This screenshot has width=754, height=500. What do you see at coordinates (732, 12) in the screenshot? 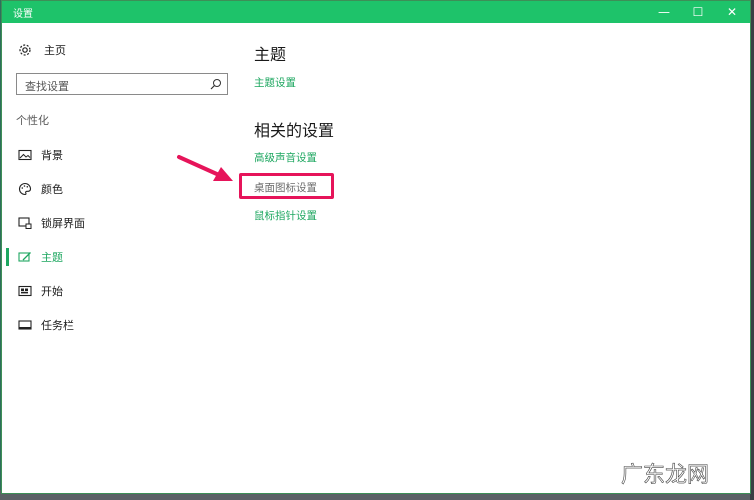
I see `close-button: ✕` at bounding box center [732, 12].